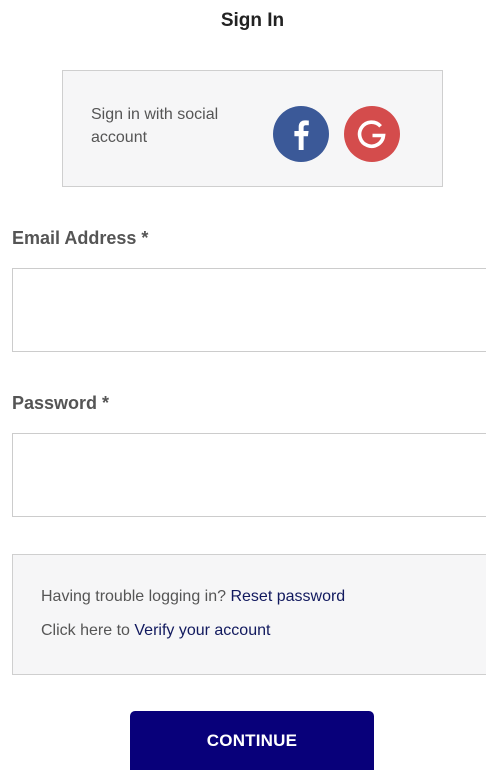  Describe the element at coordinates (155, 126) in the screenshot. I see `social-sign-in-prompt: Sign in with social account` at that location.